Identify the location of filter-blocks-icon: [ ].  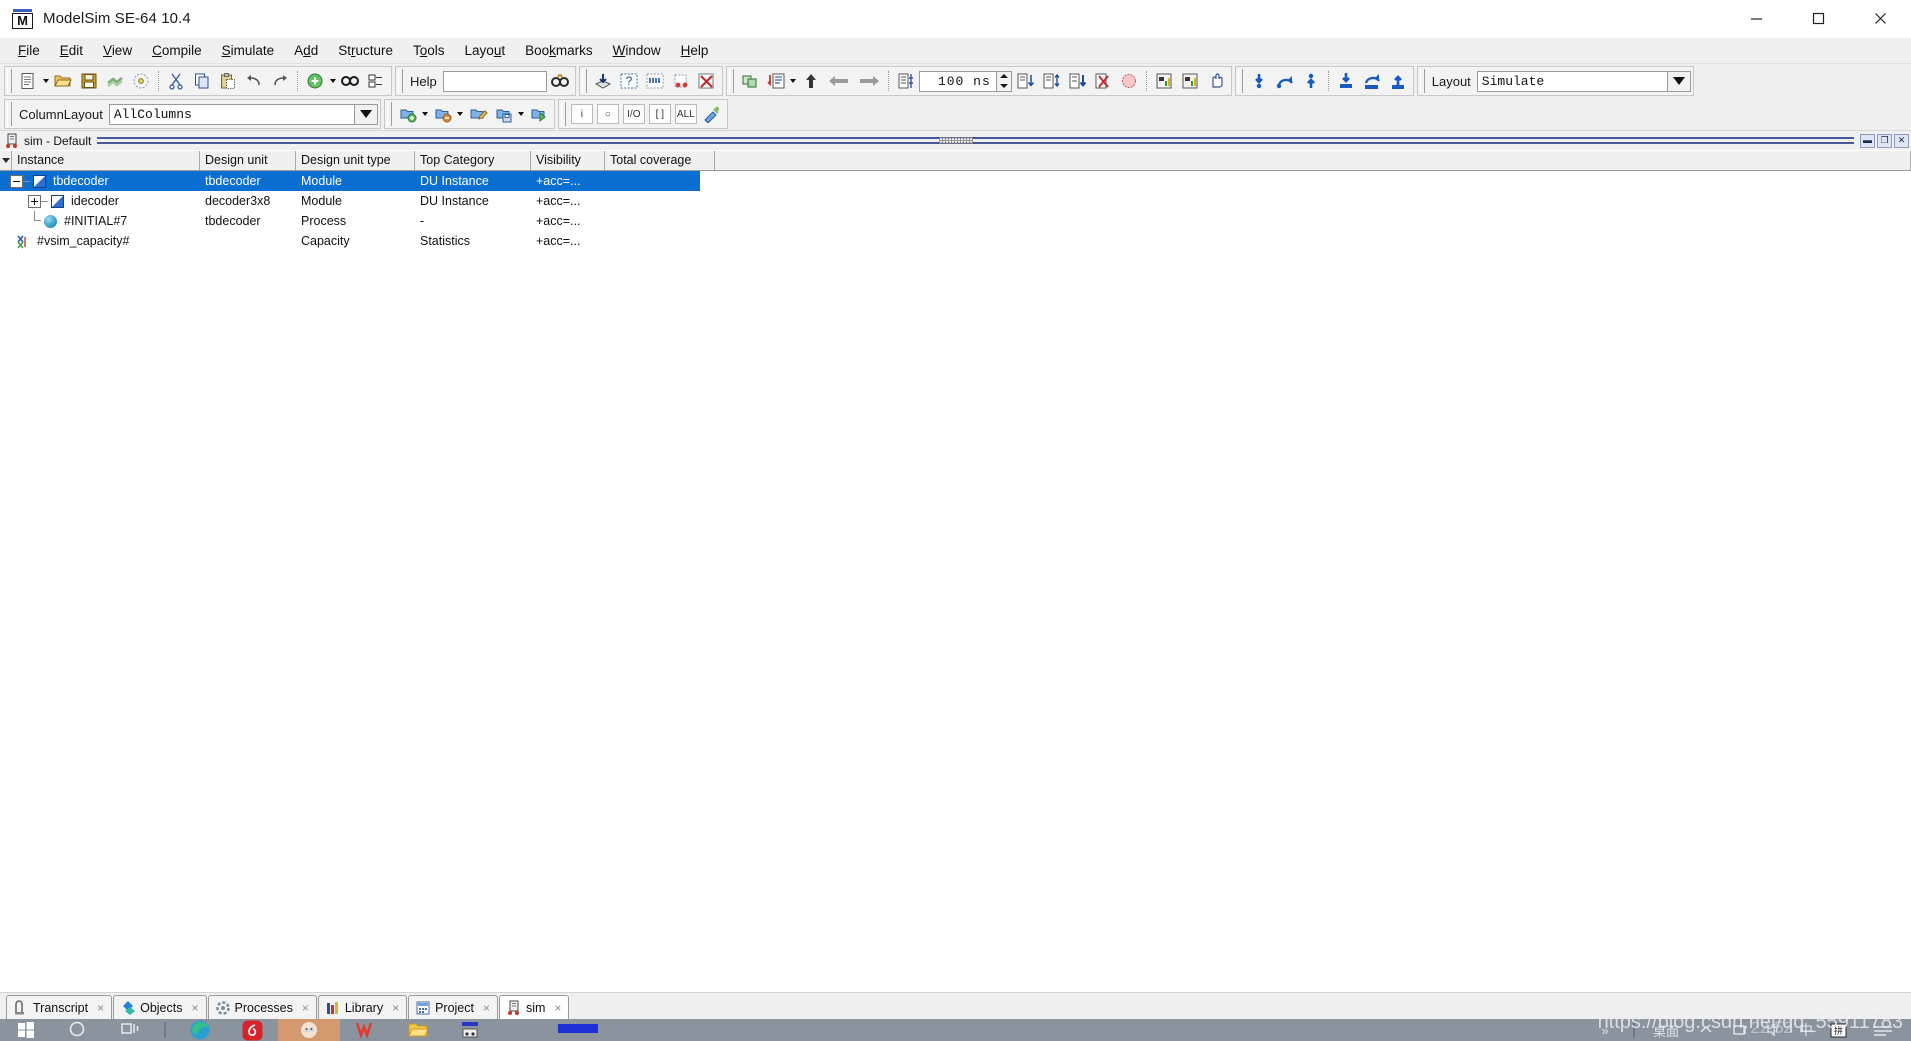
(660, 114).